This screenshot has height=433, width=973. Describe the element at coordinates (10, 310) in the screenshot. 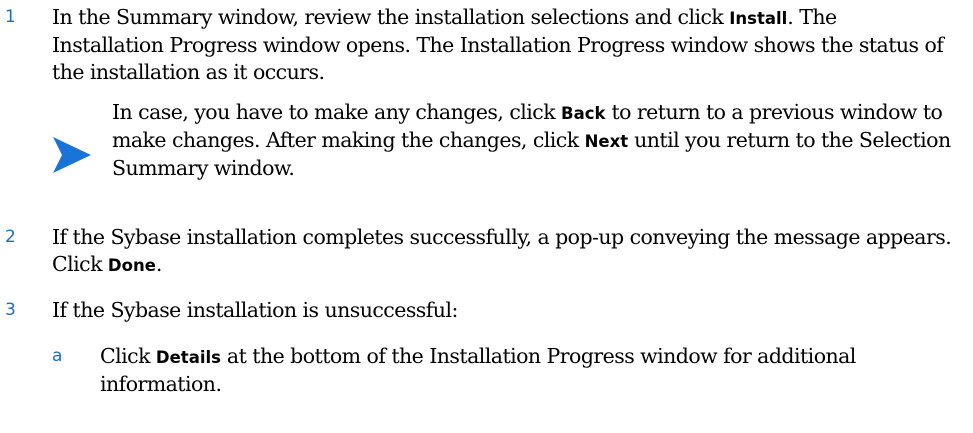

I see `step-number: 3` at that location.